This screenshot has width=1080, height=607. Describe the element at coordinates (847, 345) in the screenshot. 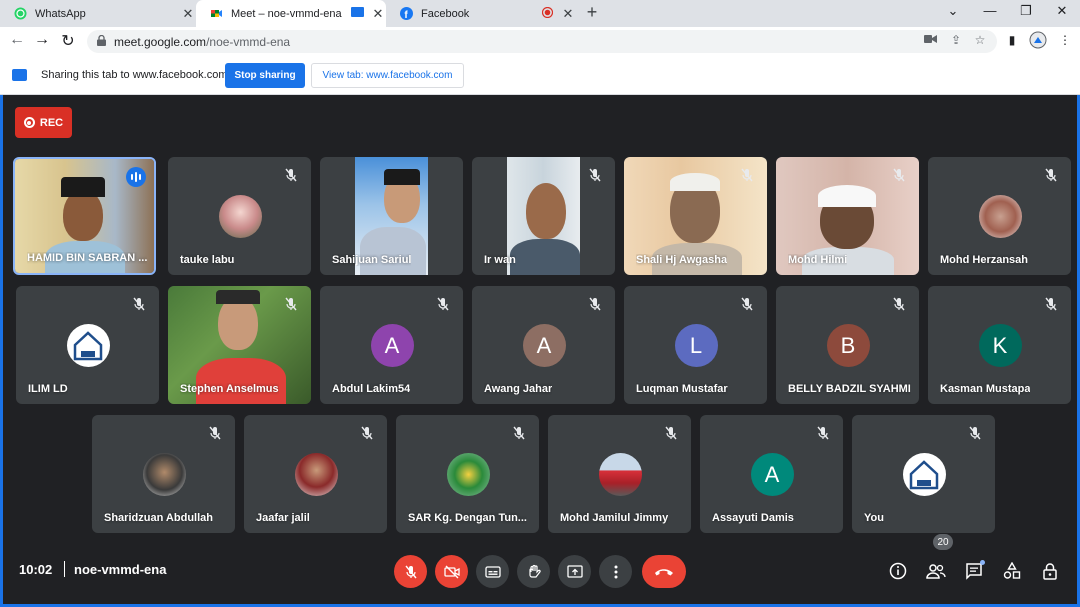

I see `participant-tile: B BELLY BADZIL SYAHMI` at that location.